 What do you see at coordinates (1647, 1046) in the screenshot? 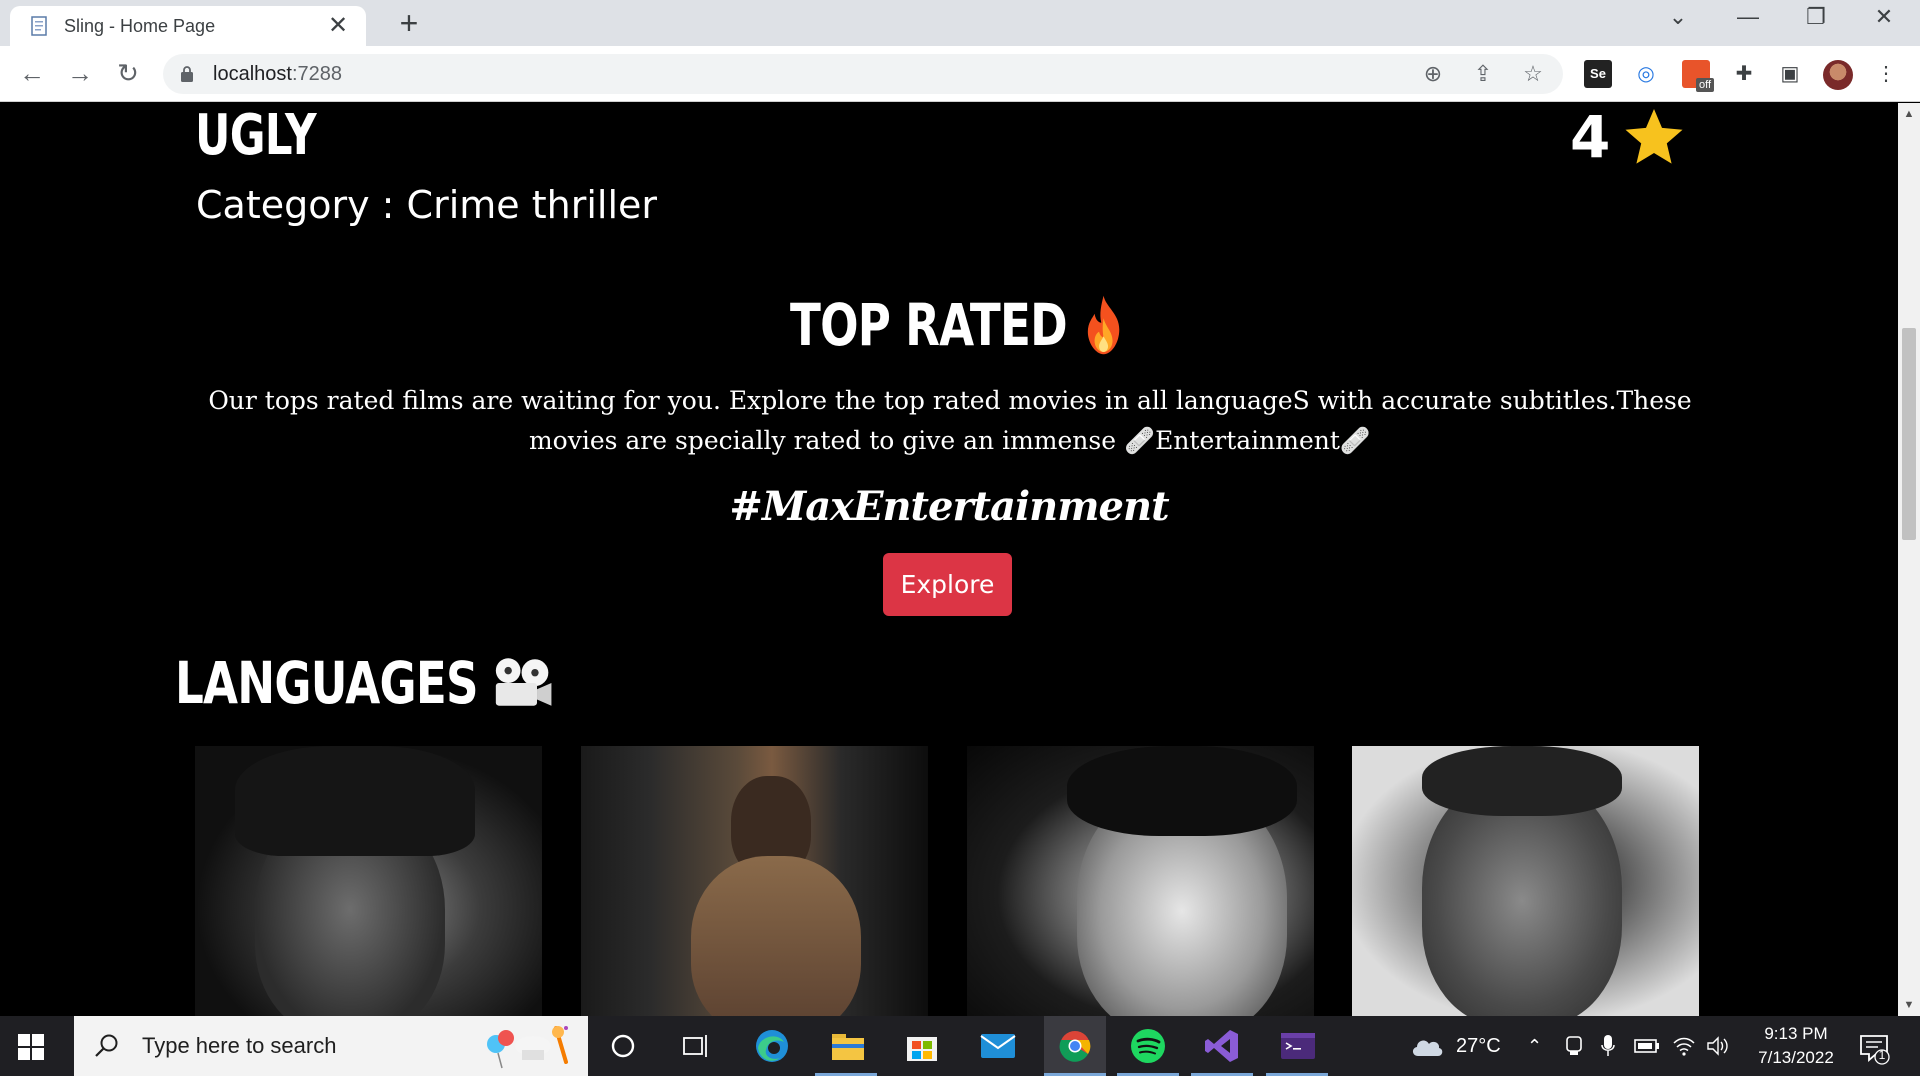
I see `battery-icon` at bounding box center [1647, 1046].